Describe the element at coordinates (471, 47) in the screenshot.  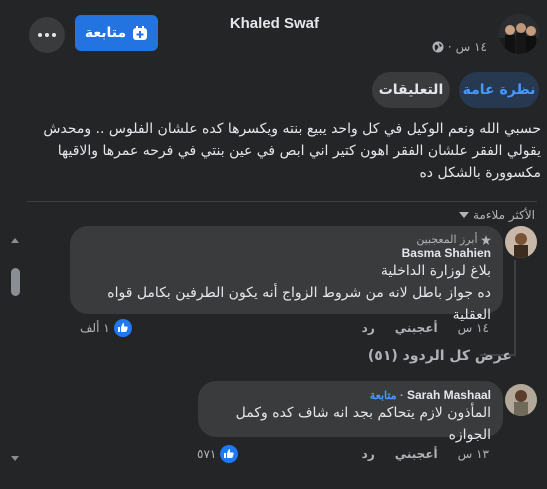
I see `post-time: ١٤ س` at that location.